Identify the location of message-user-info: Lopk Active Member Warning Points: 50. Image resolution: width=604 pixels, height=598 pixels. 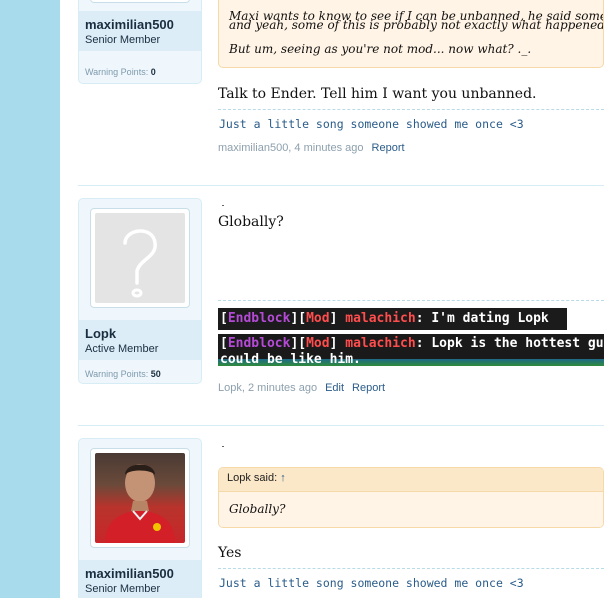
(140, 291).